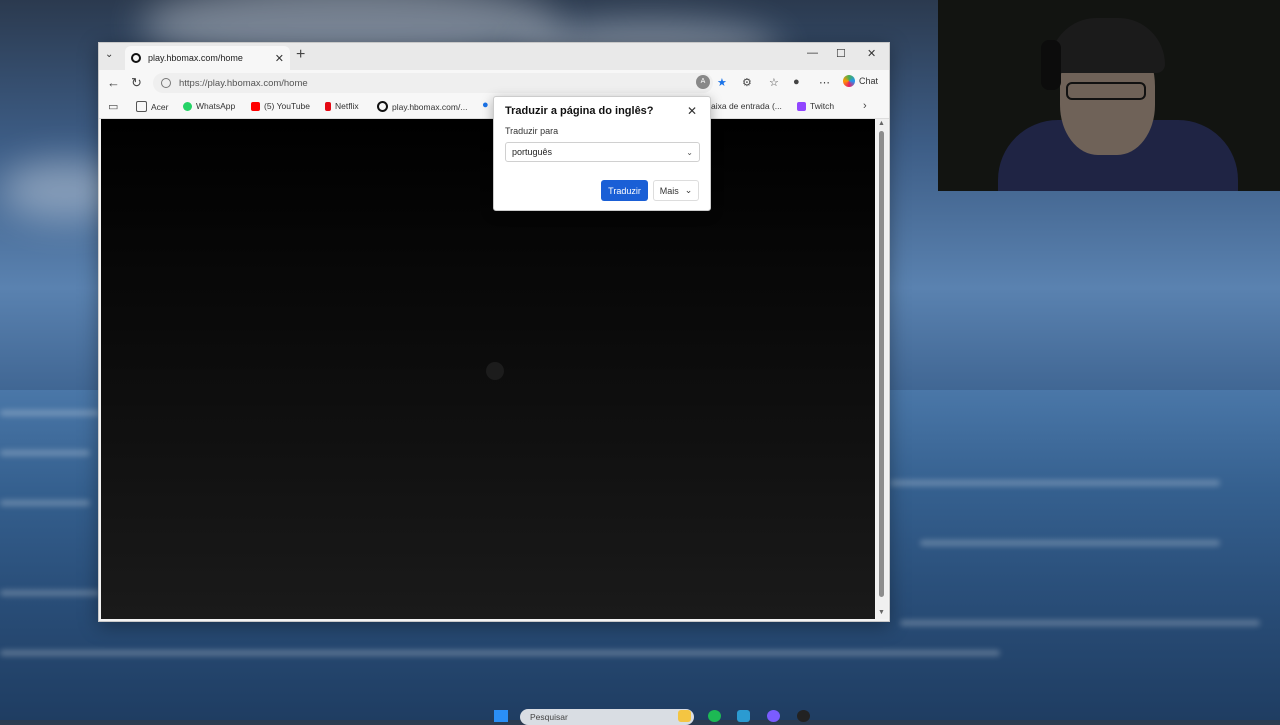  What do you see at coordinates (743, 716) in the screenshot?
I see `edge-icon` at bounding box center [743, 716].